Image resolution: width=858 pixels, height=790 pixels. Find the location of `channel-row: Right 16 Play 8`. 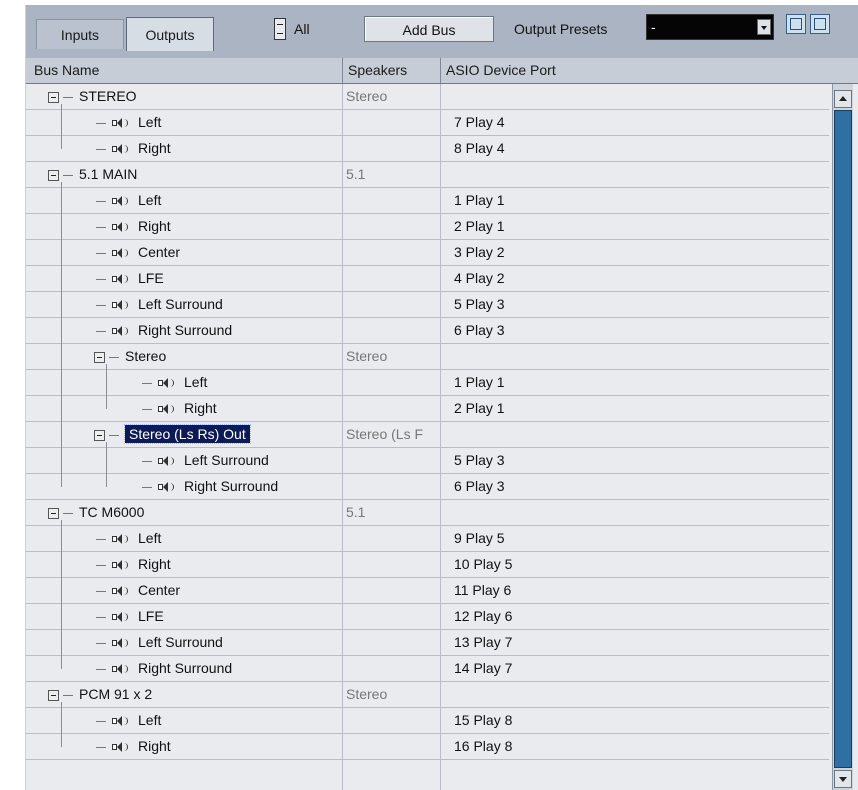

channel-row: Right 16 Play 8 is located at coordinates (427, 747).